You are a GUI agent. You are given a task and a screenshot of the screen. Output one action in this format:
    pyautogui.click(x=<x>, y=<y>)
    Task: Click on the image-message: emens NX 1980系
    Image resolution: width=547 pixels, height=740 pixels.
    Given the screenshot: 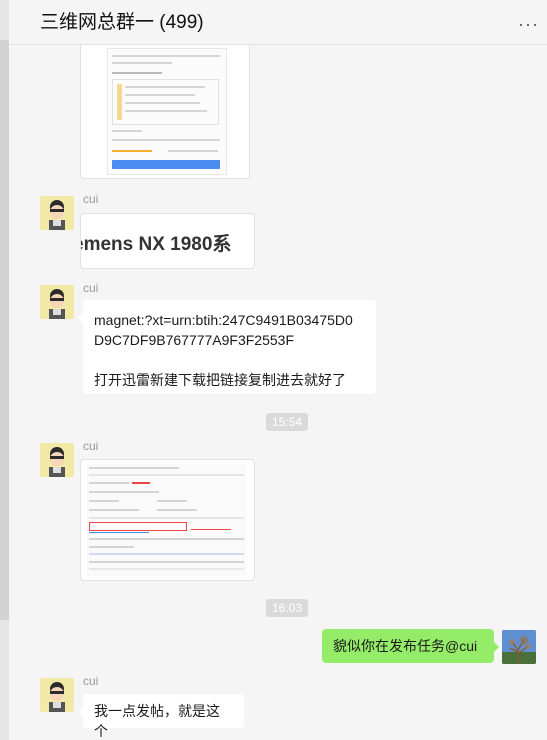 What is the action you would take?
    pyautogui.click(x=167, y=241)
    